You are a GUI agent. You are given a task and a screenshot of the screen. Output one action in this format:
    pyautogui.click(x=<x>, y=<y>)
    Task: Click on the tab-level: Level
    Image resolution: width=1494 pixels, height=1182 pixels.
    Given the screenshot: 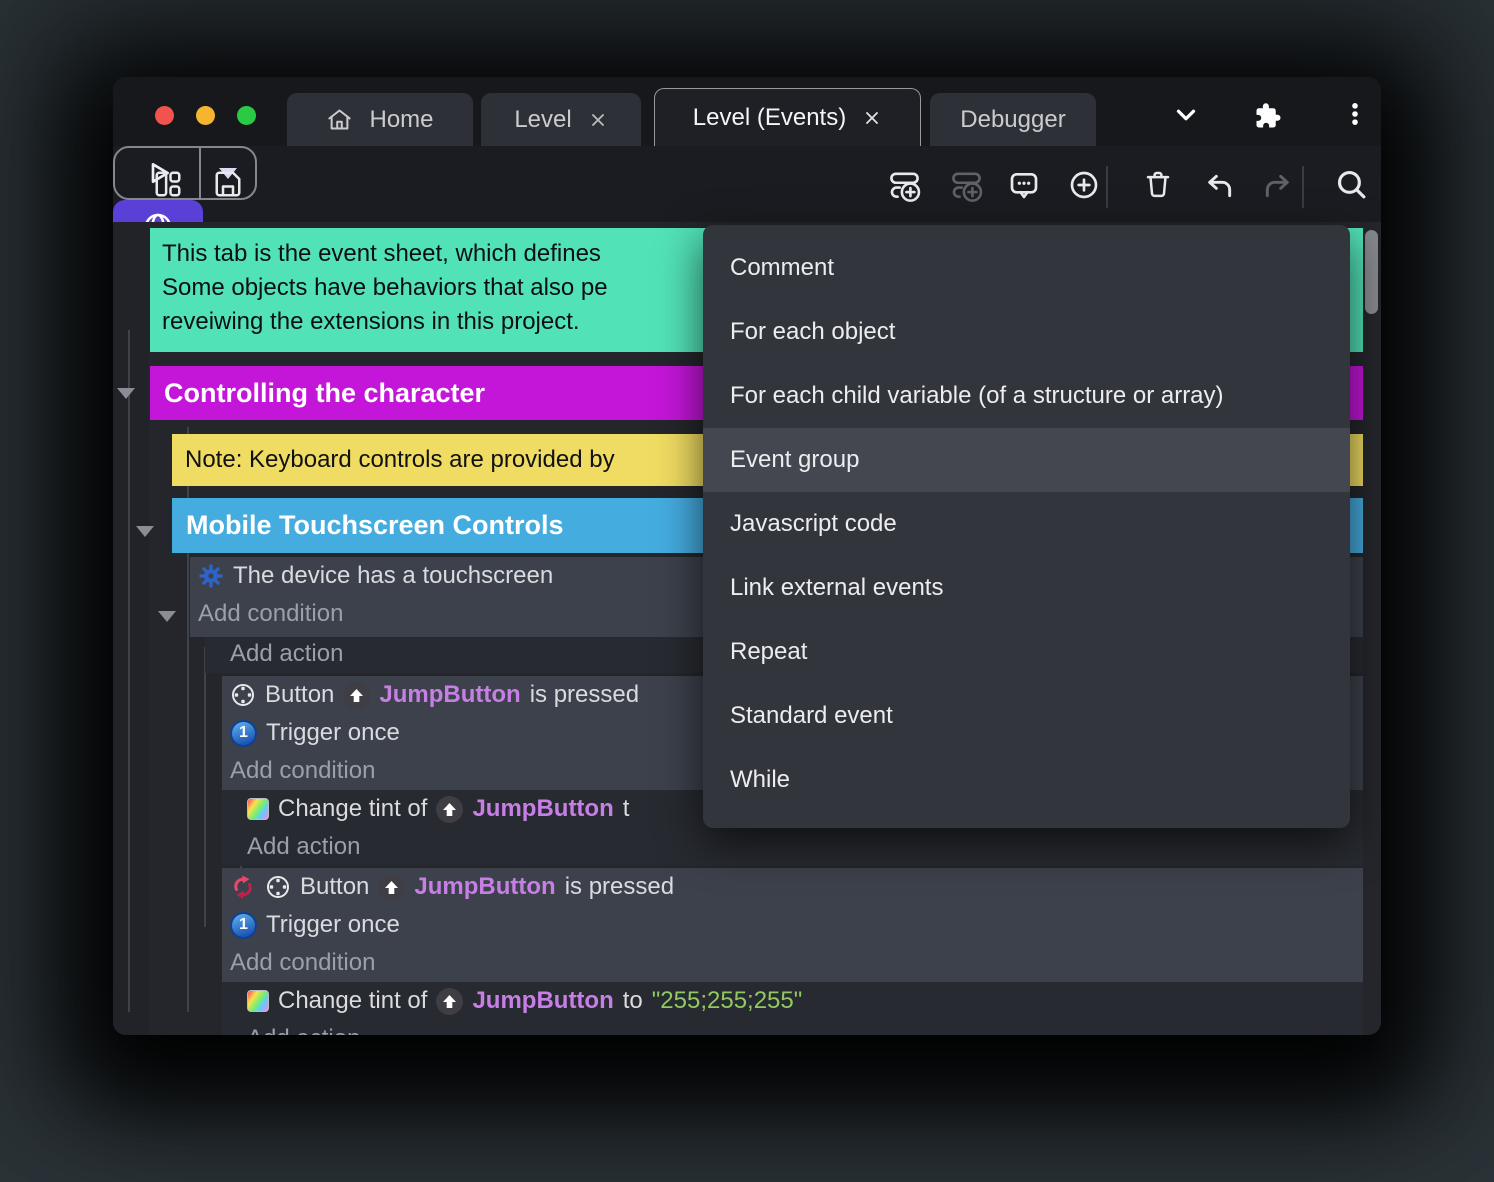 What is the action you would take?
    pyautogui.click(x=561, y=119)
    